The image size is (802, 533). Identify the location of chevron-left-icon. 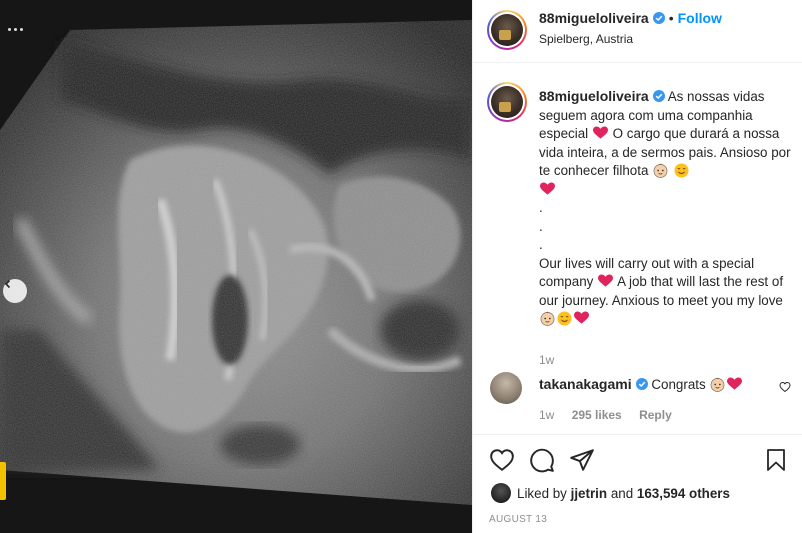
(7, 284).